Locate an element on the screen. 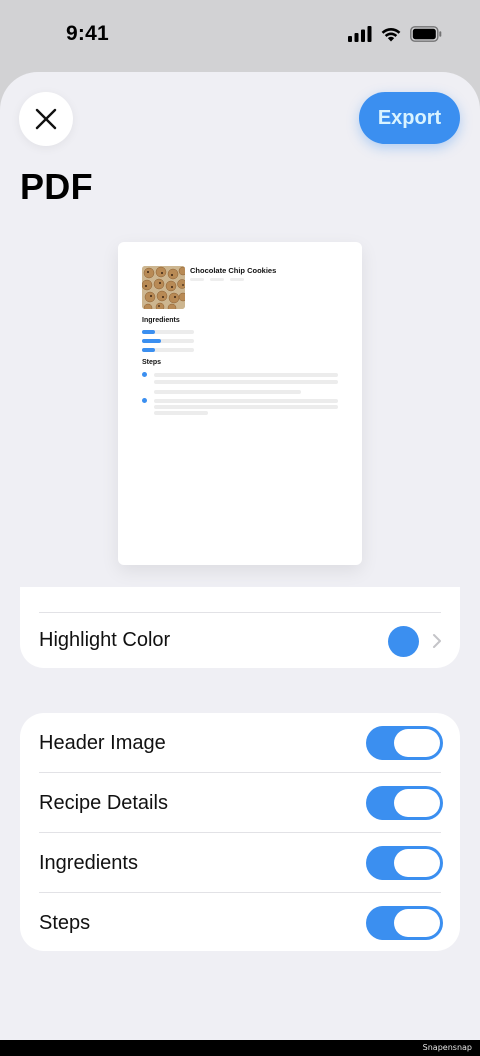 This screenshot has height=1056, width=480. section-label: Steps is located at coordinates (65, 923).